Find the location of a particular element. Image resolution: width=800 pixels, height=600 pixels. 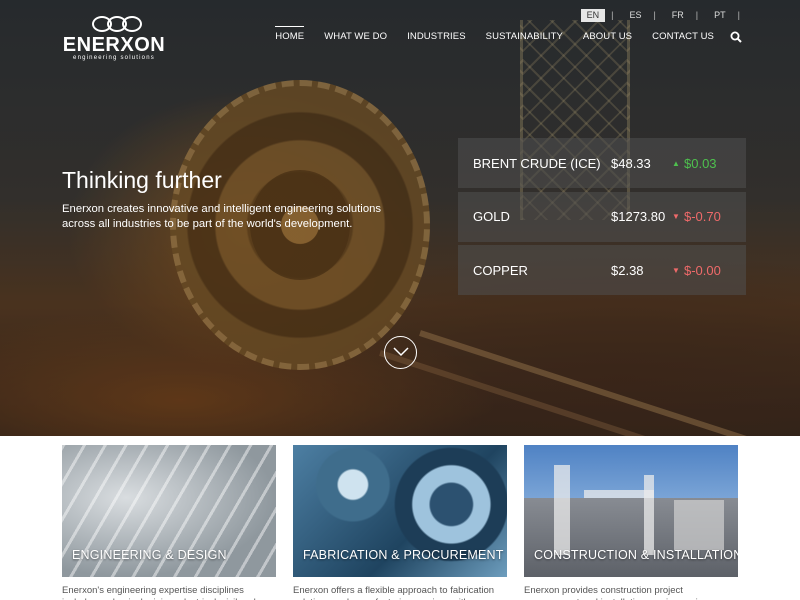

arrow-up-icon: ▲ is located at coordinates (676, 163).